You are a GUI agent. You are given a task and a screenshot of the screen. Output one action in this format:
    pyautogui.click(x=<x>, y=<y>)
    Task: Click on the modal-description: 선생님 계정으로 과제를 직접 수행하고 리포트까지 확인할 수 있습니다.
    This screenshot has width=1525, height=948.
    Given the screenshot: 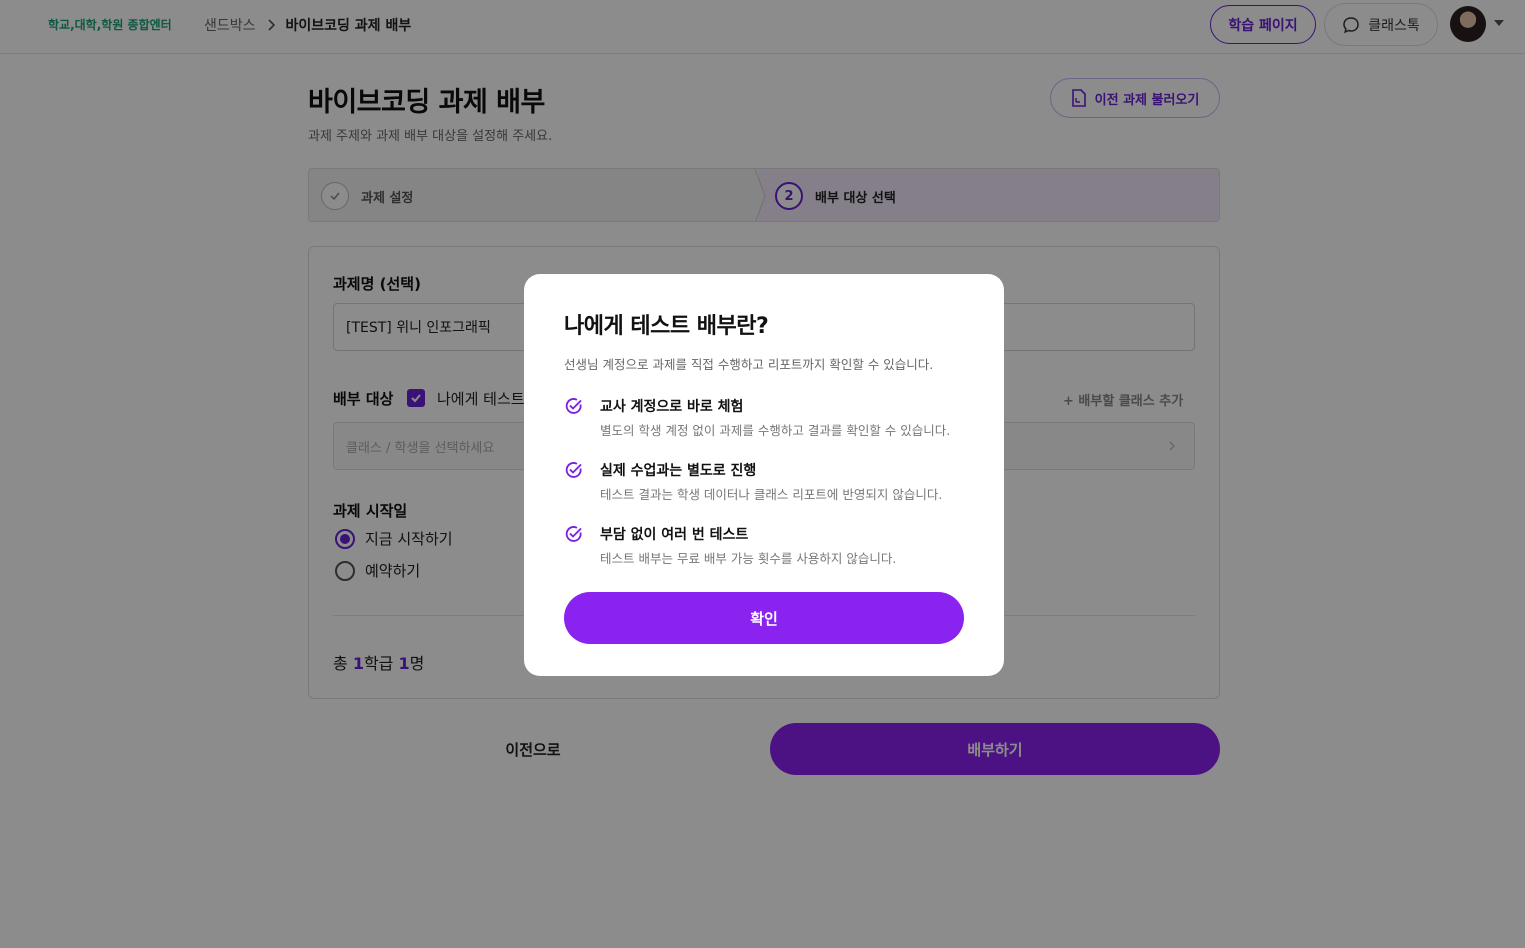 What is the action you would take?
    pyautogui.click(x=749, y=364)
    